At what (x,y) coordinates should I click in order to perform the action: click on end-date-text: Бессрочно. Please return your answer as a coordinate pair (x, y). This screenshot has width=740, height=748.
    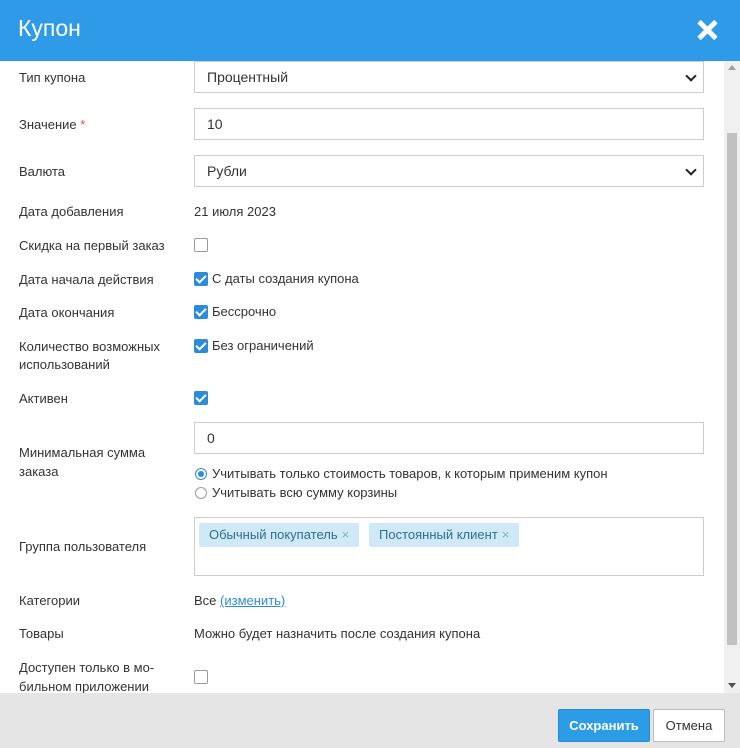
    Looking at the image, I should click on (244, 311).